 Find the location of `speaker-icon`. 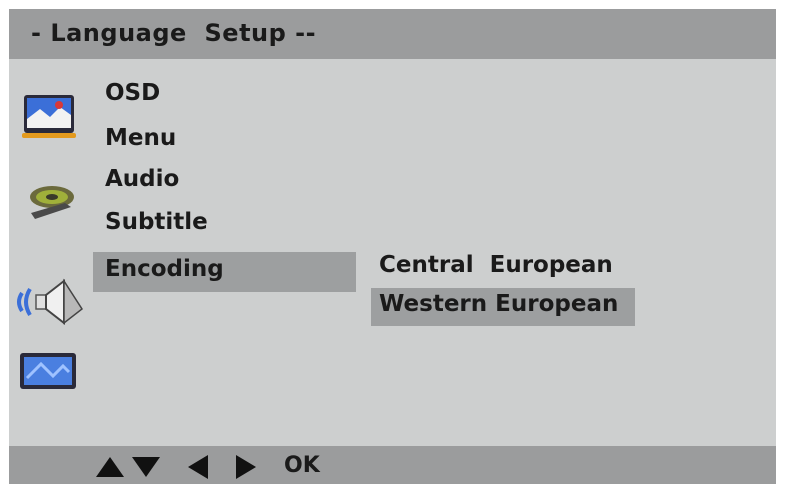

speaker-icon is located at coordinates (50, 302).